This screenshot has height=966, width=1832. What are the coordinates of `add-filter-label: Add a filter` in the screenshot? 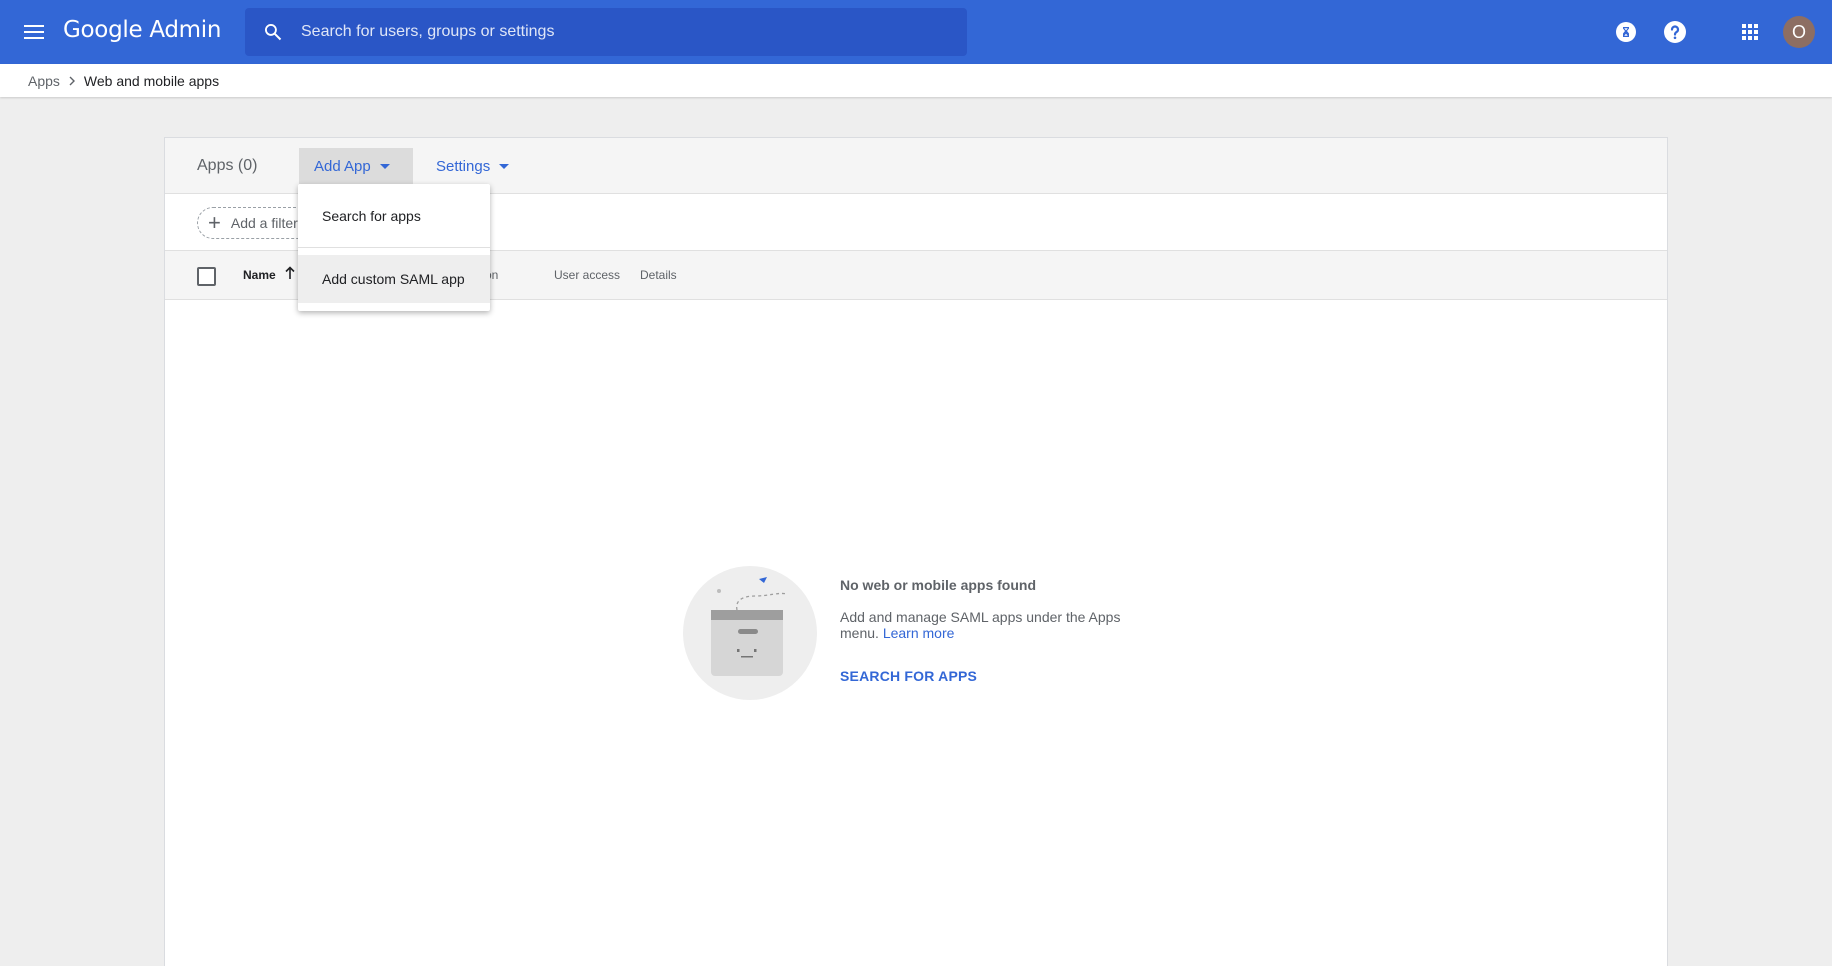 It's located at (264, 223).